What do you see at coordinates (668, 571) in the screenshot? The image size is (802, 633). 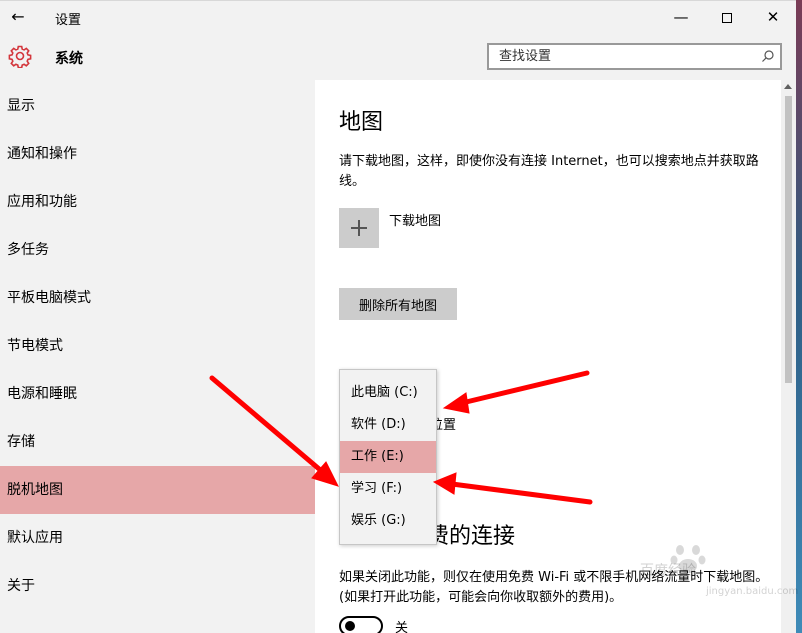 I see `watermark-text: 百度经验` at bounding box center [668, 571].